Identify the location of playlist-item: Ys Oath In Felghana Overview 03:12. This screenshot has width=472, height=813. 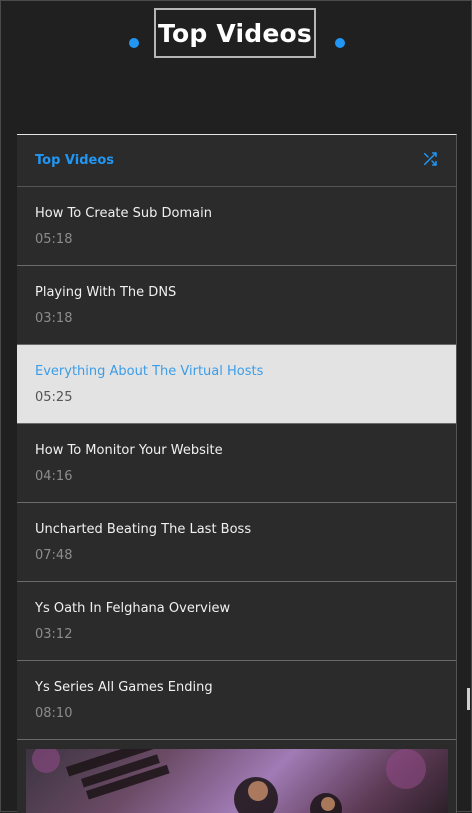
(236, 621).